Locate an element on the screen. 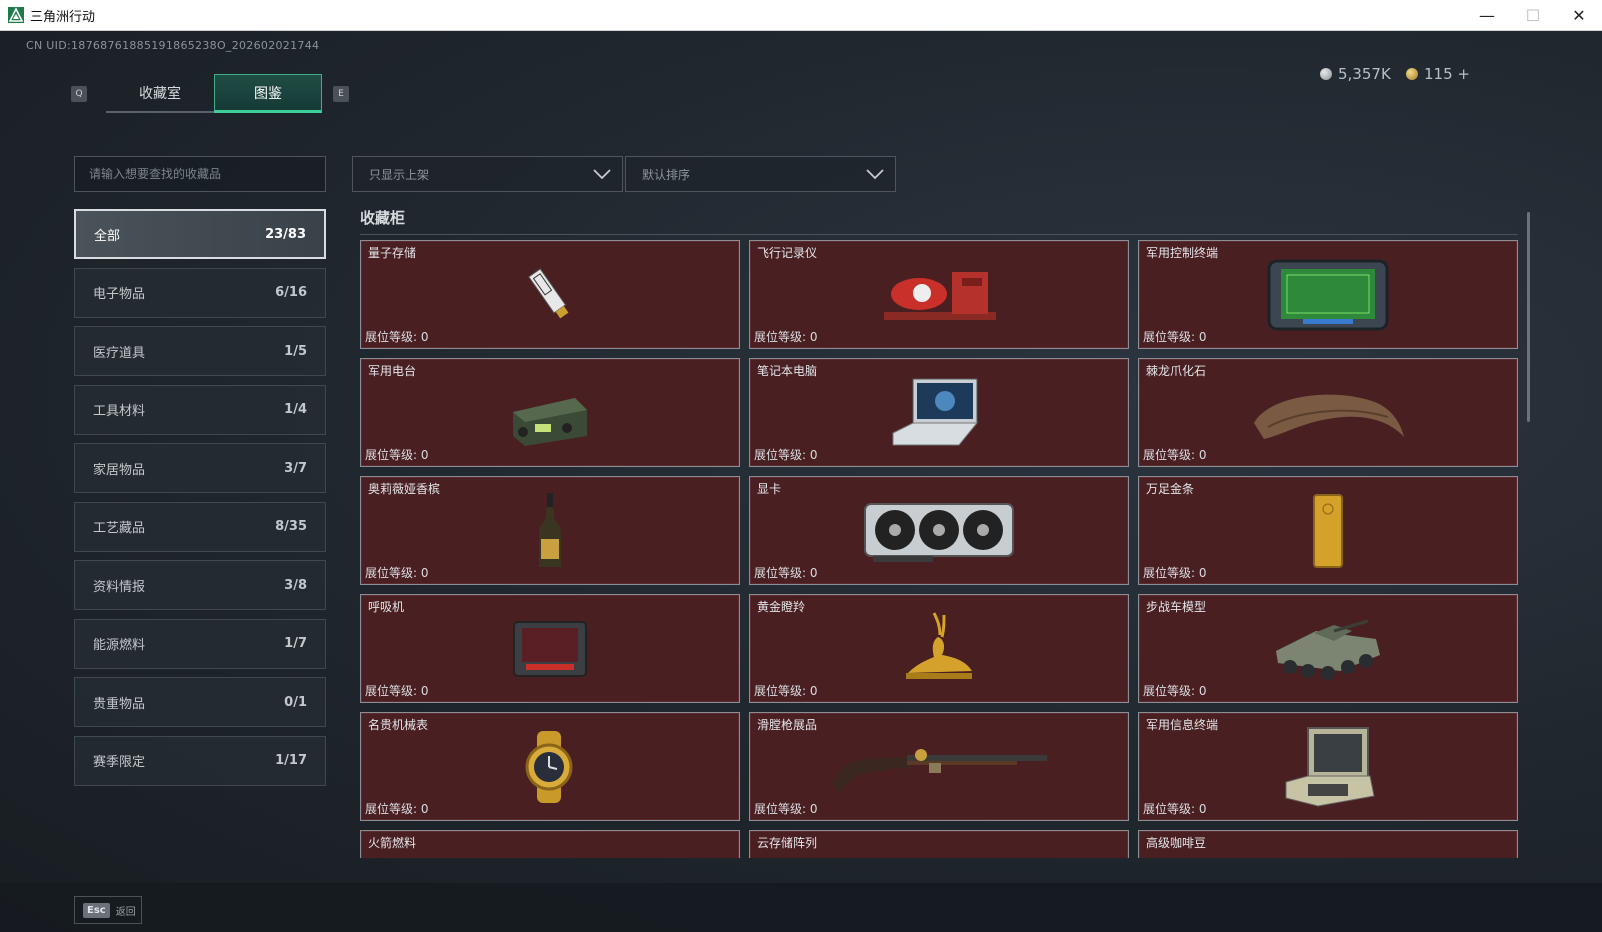 This screenshot has width=1602, height=932. item-name: 云存储阵列 is located at coordinates (787, 843).